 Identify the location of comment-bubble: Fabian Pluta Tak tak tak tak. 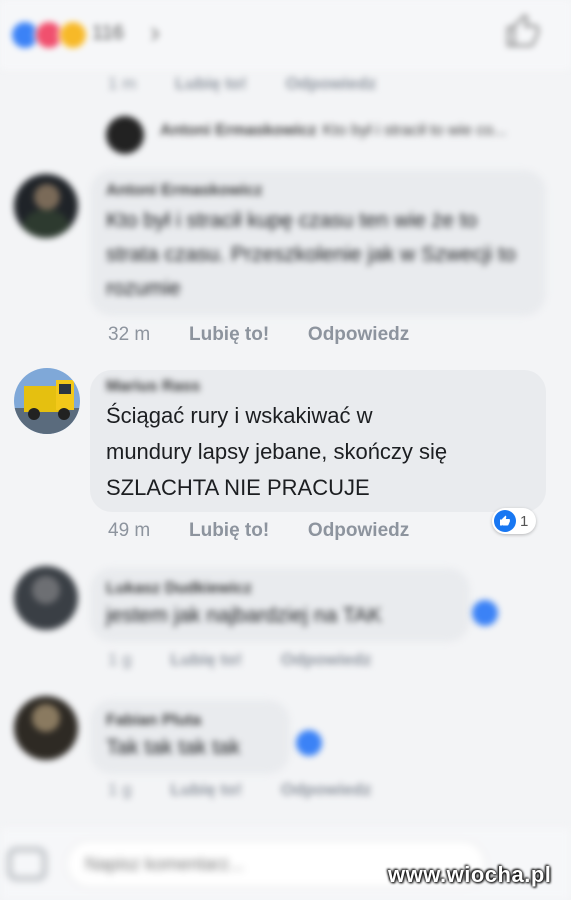
(190, 737).